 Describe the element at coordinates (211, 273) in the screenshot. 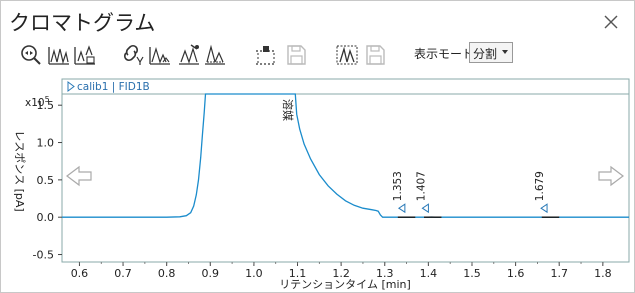

I see `x-tick-label: 0.9` at that location.